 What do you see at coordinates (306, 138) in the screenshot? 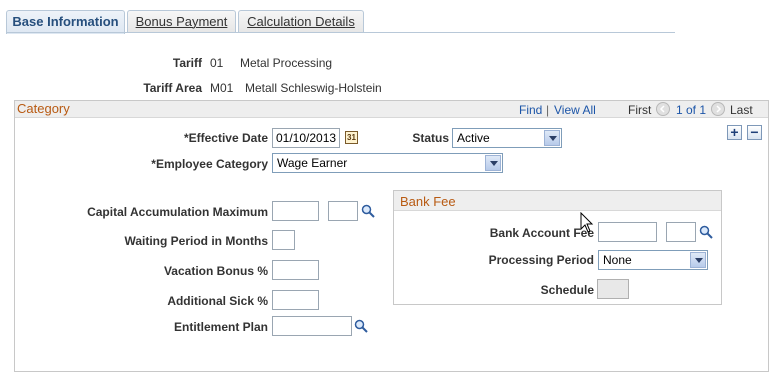
I see `effective-date-input` at bounding box center [306, 138].